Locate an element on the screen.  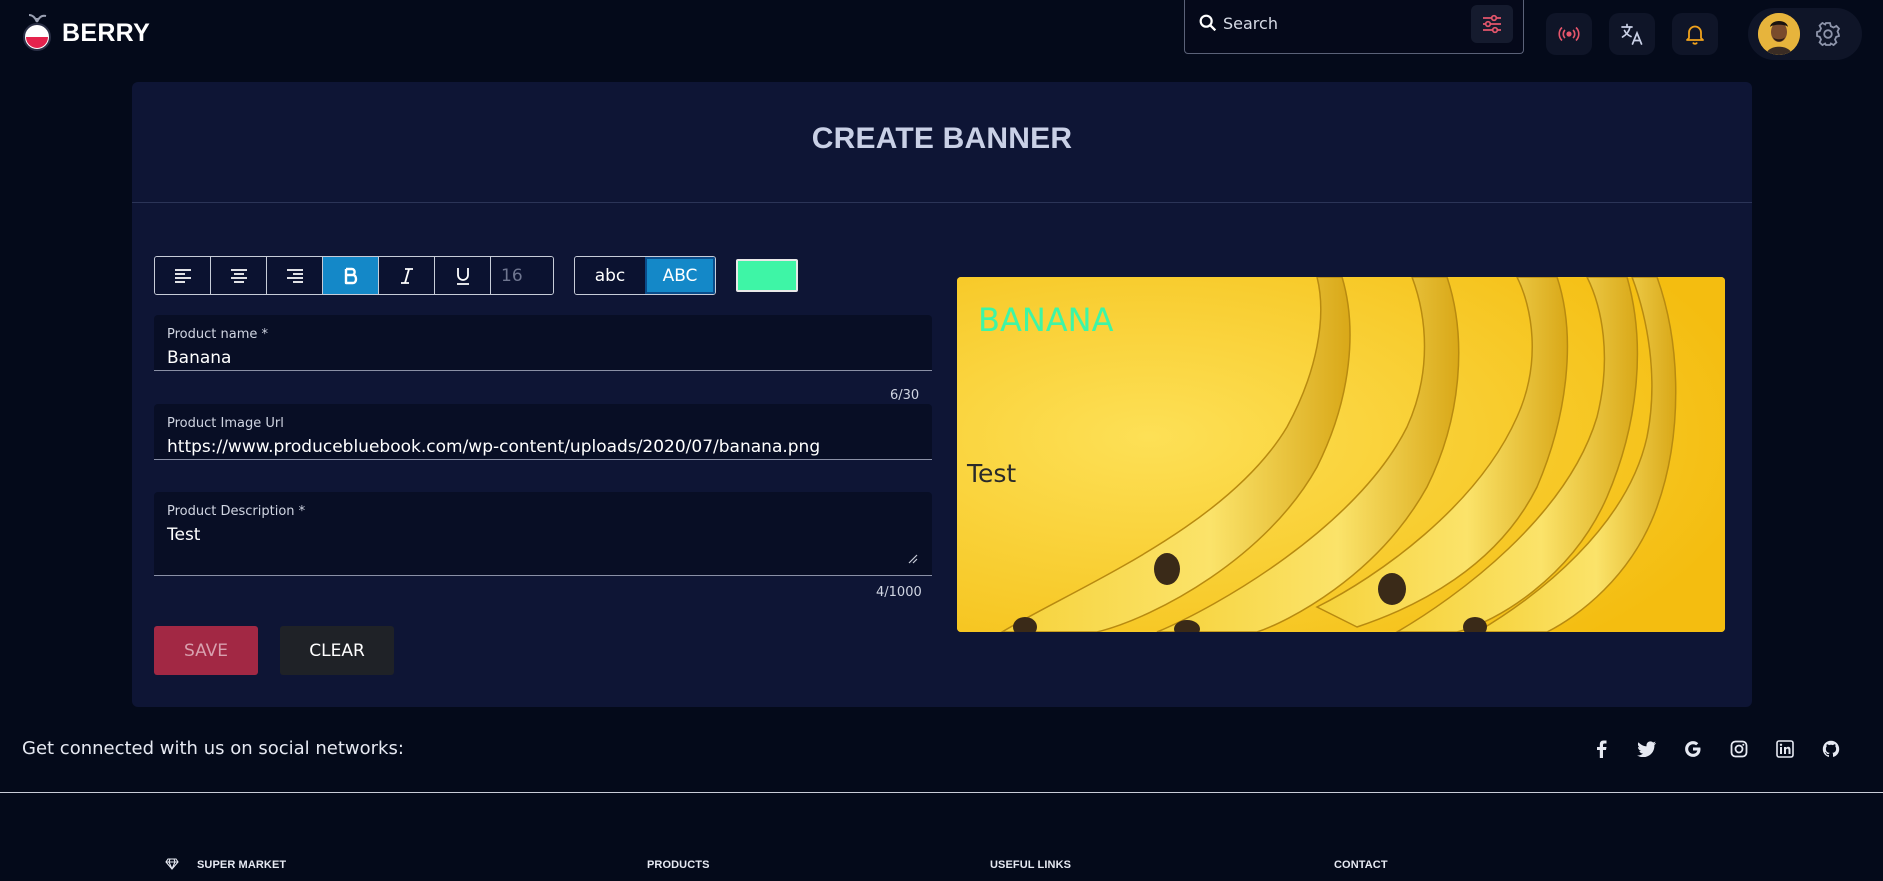
underline-icon is located at coordinates (462, 276).